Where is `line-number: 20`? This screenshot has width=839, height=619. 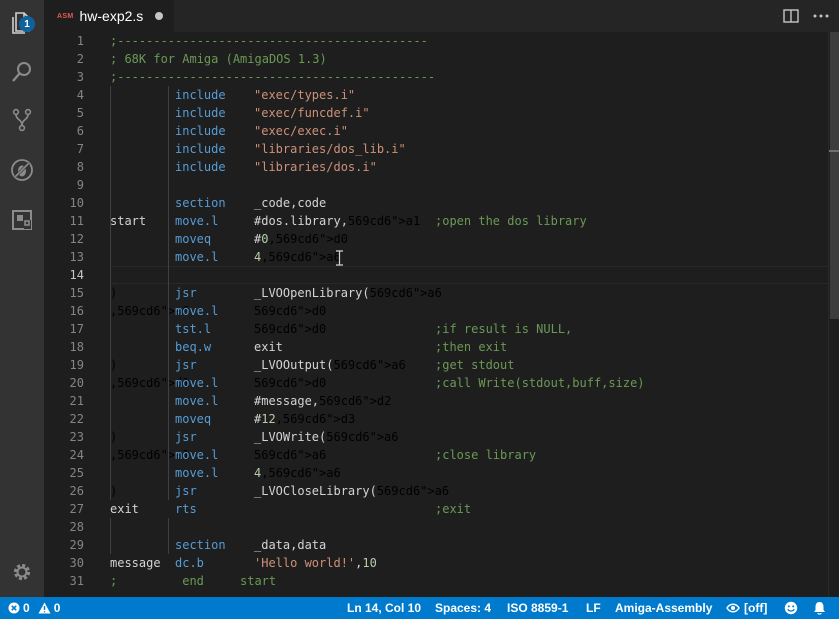
line-number: 20 is located at coordinates (76, 383).